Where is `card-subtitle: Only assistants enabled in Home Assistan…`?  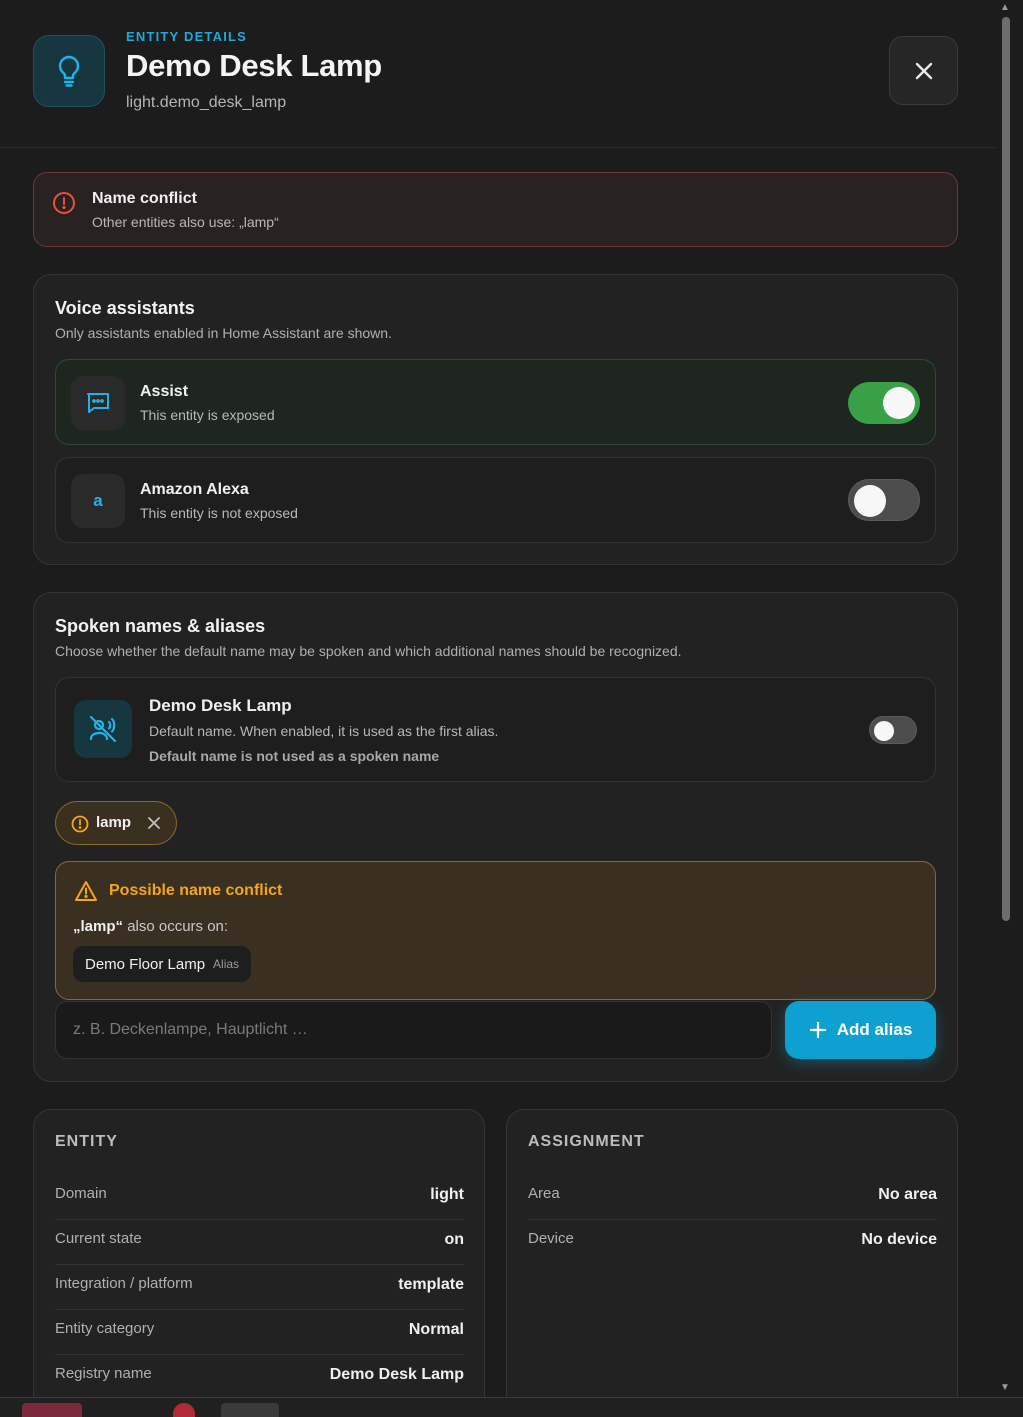 card-subtitle: Only assistants enabled in Home Assistan… is located at coordinates (223, 333).